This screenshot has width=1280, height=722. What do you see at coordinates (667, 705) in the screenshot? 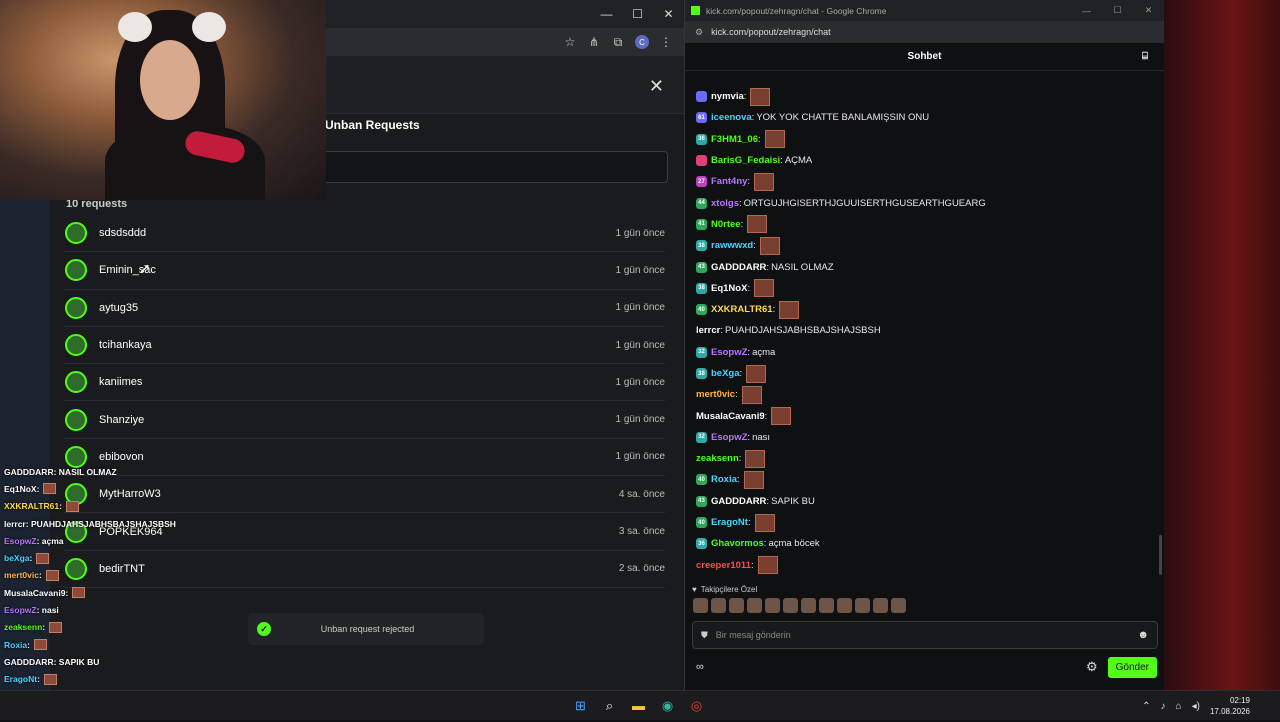
I see `edge-icon: ◉` at bounding box center [667, 705].